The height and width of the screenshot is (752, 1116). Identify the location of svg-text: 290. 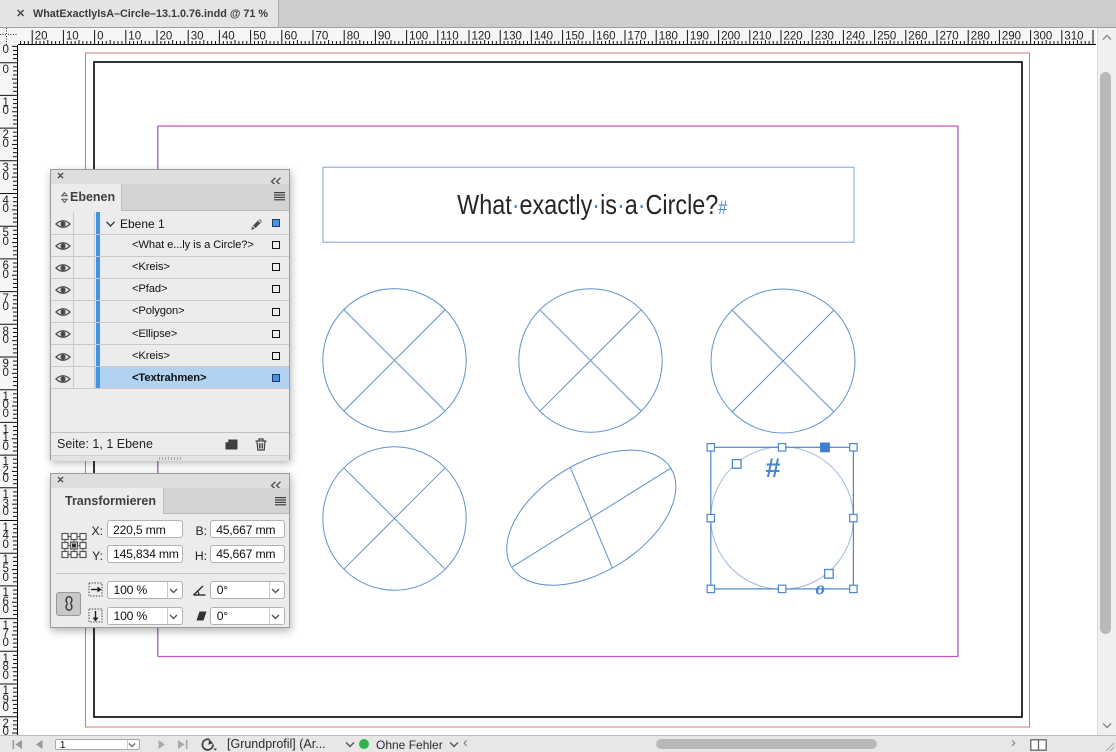
(1011, 37).